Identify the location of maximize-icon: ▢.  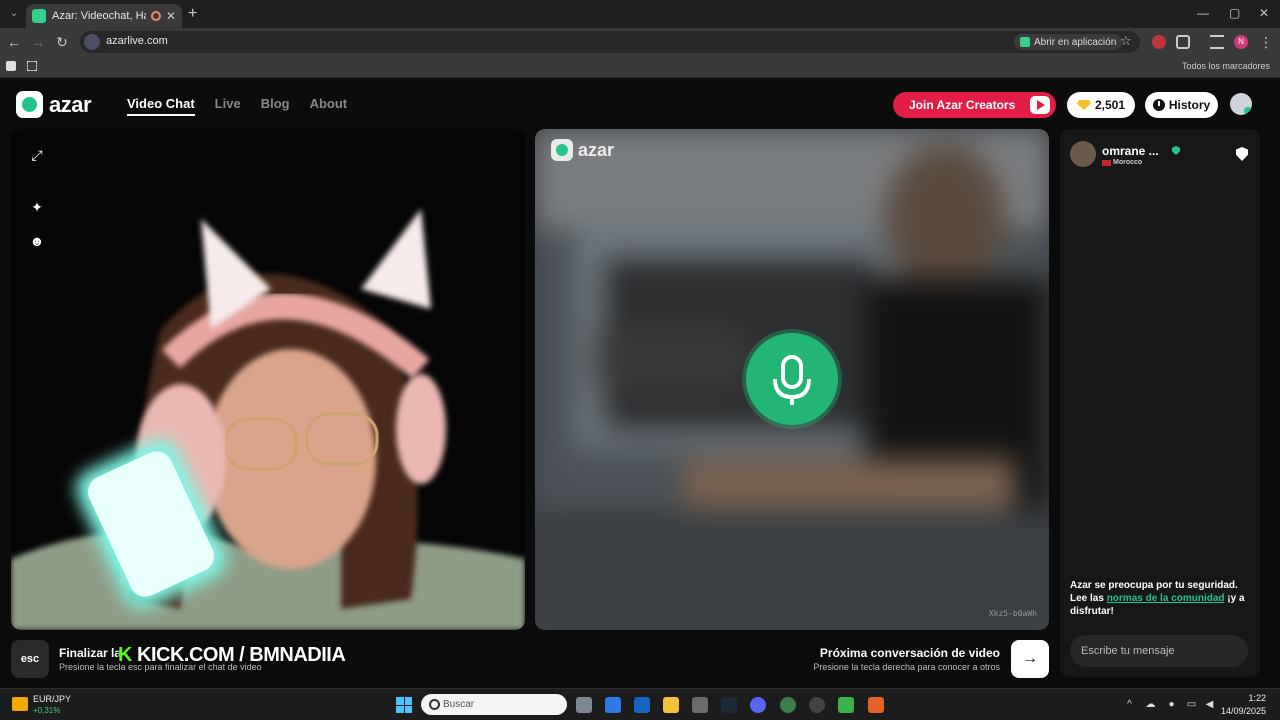
(1234, 13).